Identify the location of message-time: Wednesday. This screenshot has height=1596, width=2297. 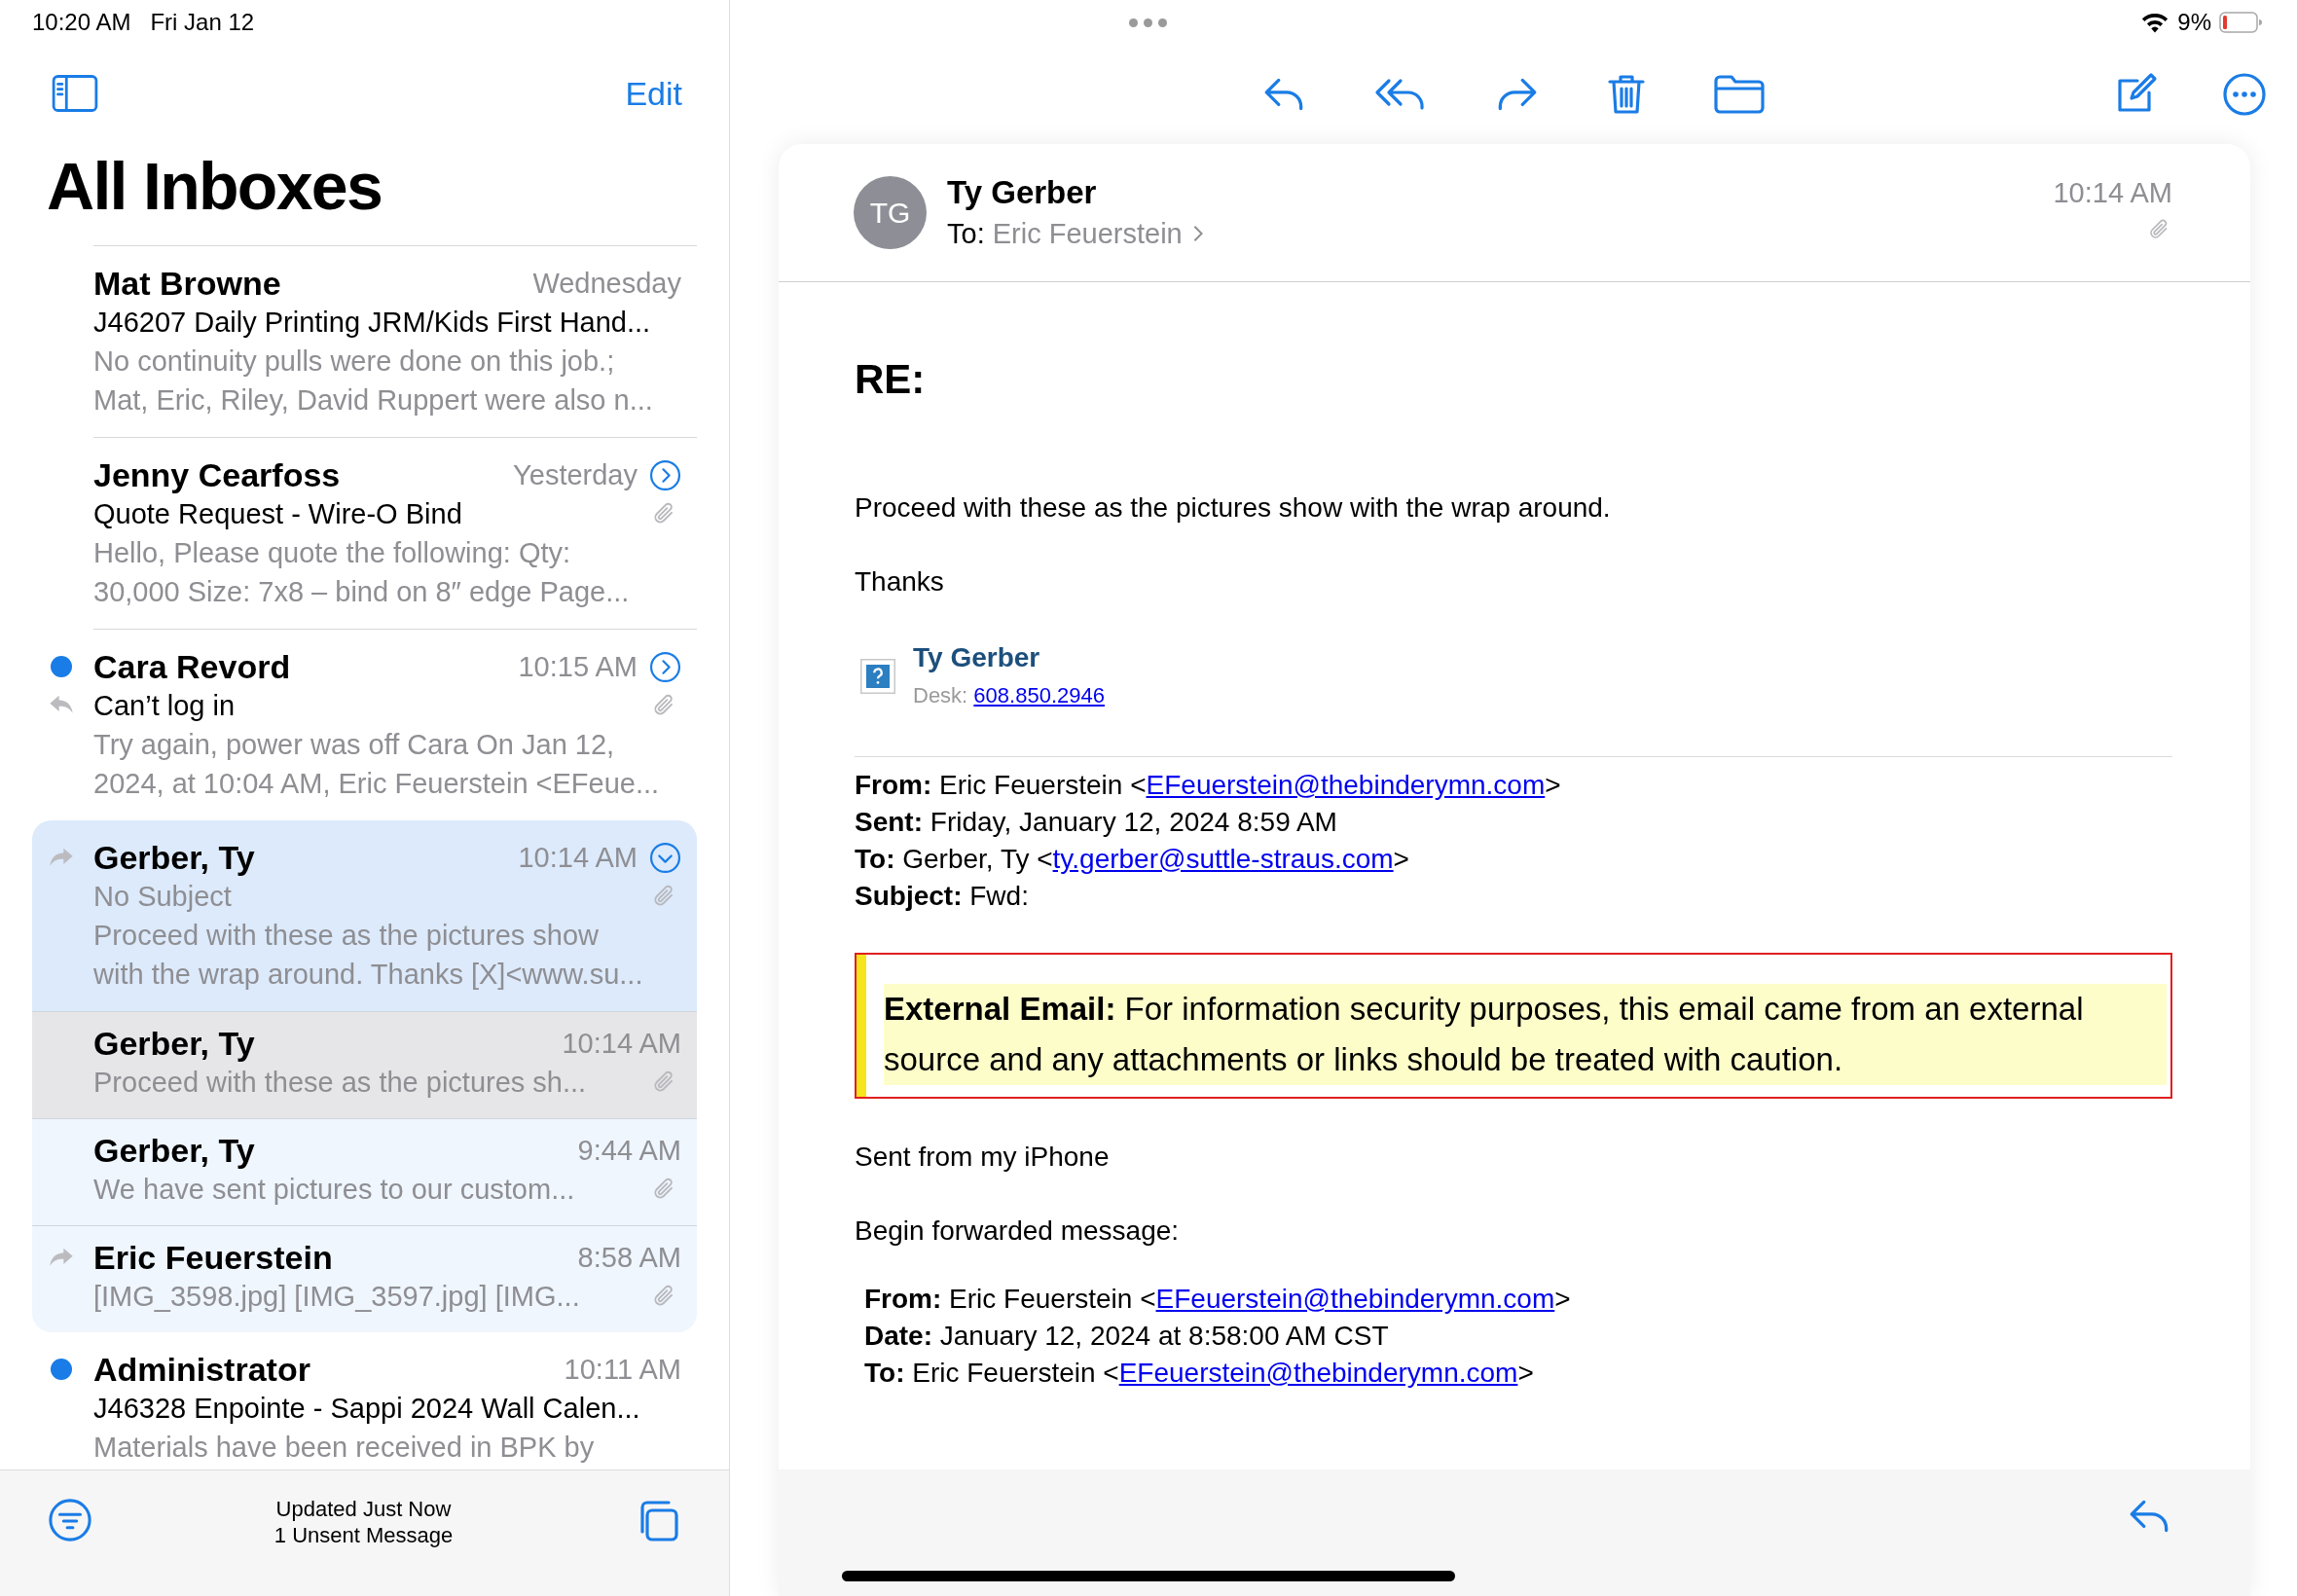
(606, 284).